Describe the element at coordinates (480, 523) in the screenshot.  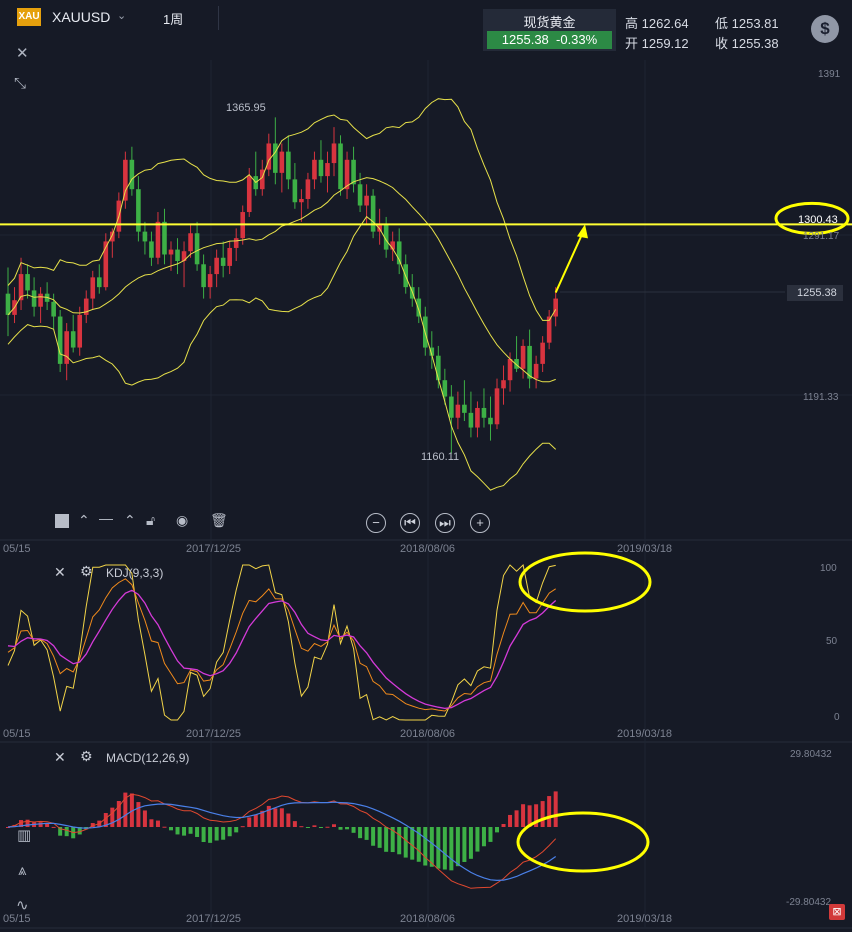
I see `zoom-in-button: +` at that location.